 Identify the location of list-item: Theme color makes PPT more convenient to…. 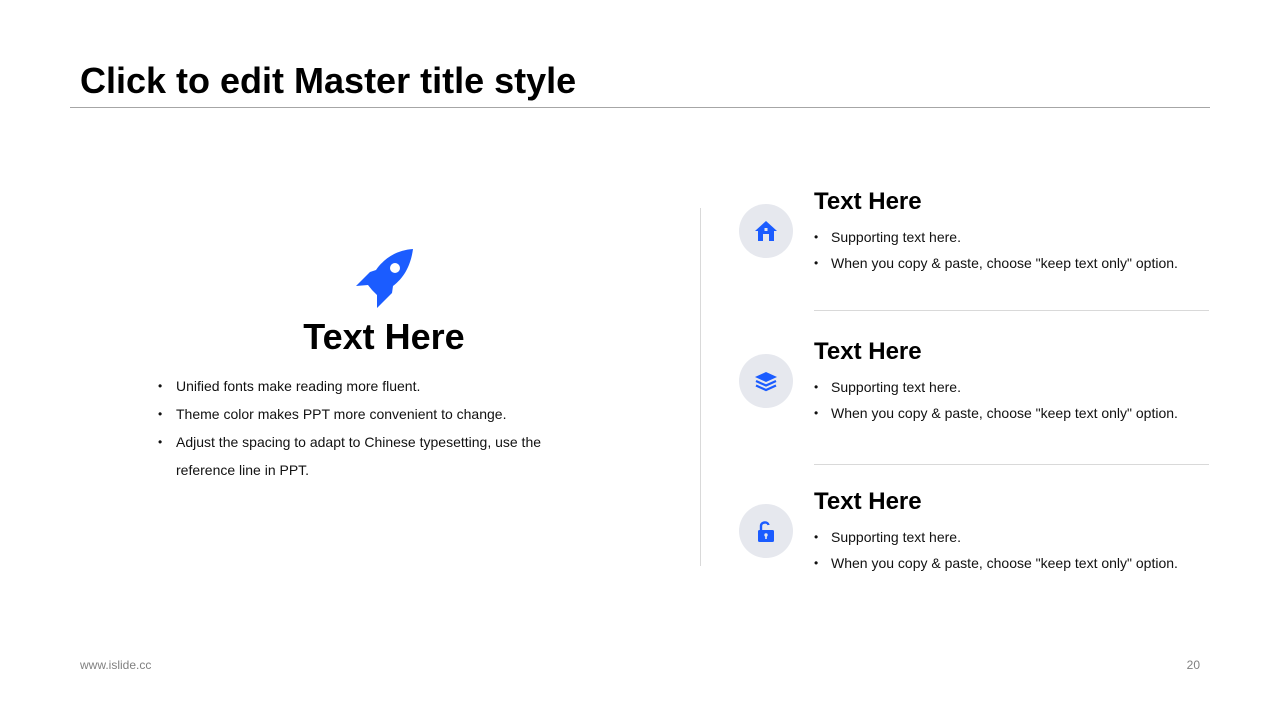
(358, 414).